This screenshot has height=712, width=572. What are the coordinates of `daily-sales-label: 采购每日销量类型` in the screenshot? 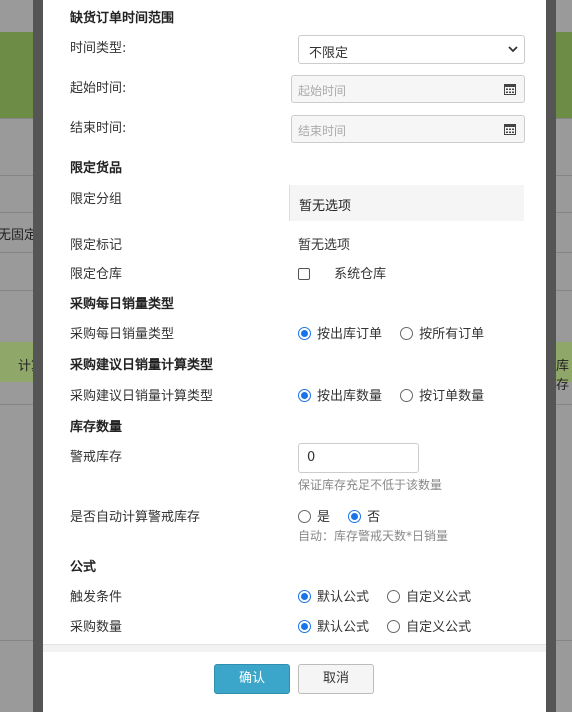 It's located at (122, 334).